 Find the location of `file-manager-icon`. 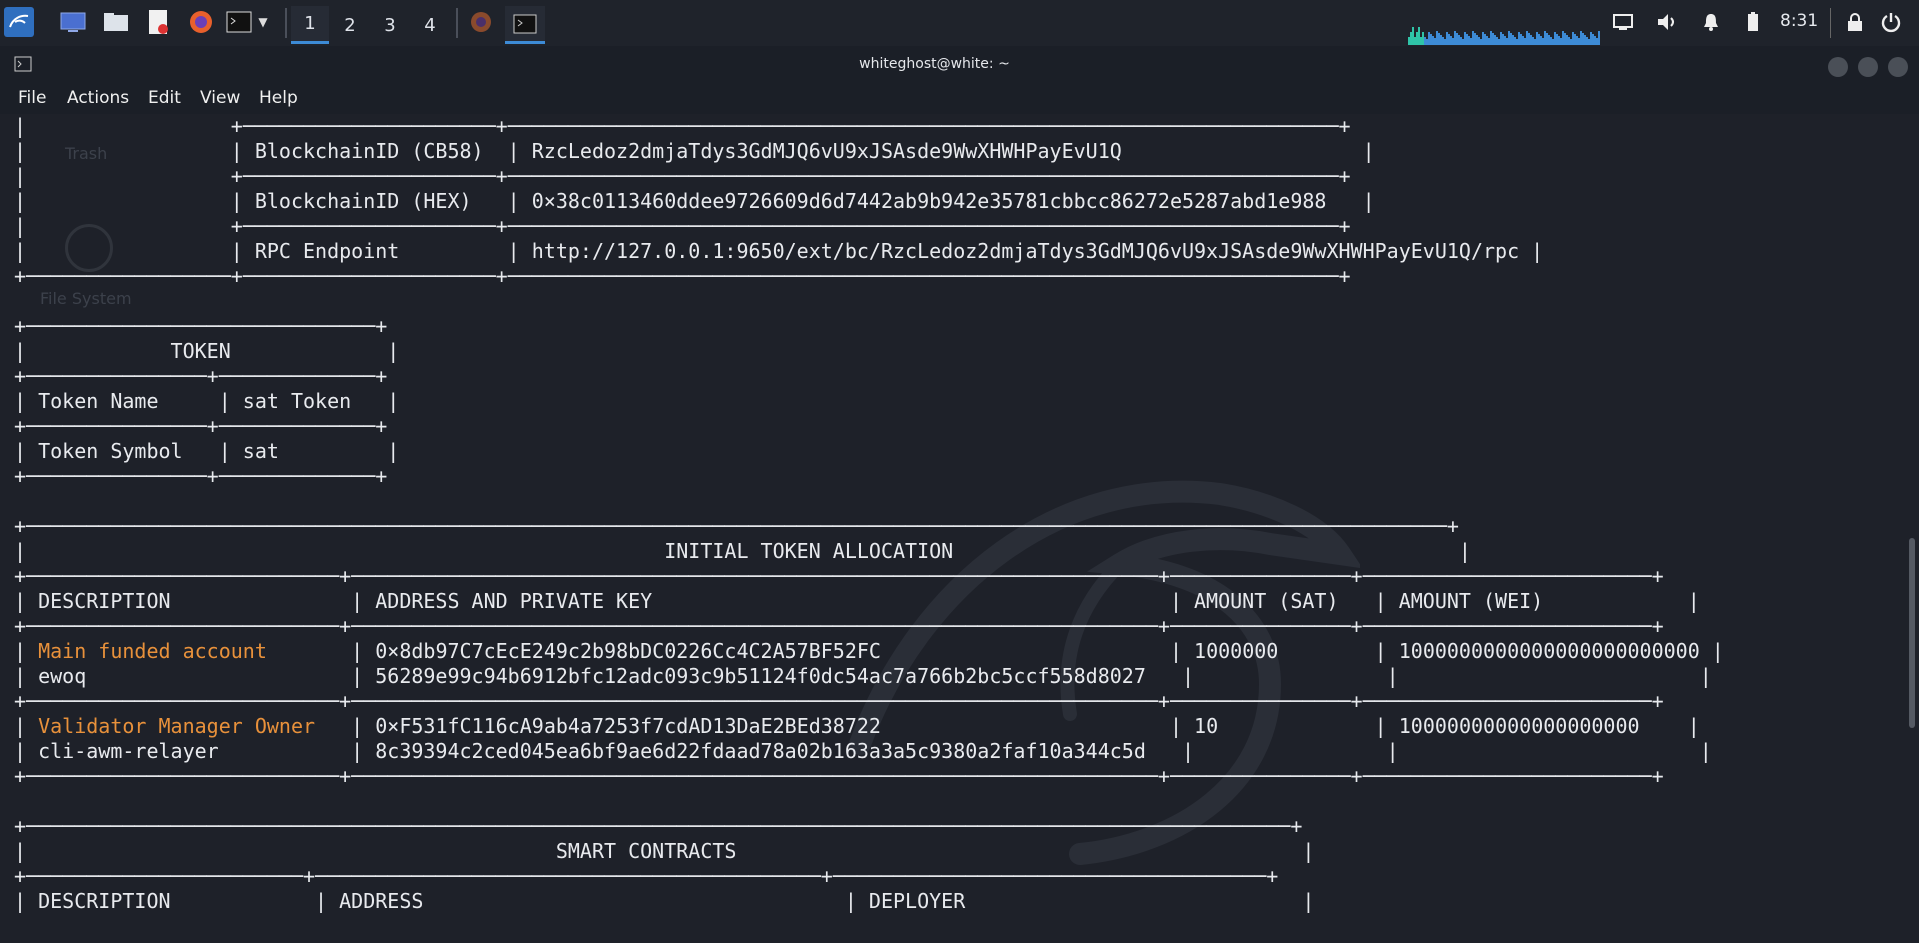

file-manager-icon is located at coordinates (116, 22).